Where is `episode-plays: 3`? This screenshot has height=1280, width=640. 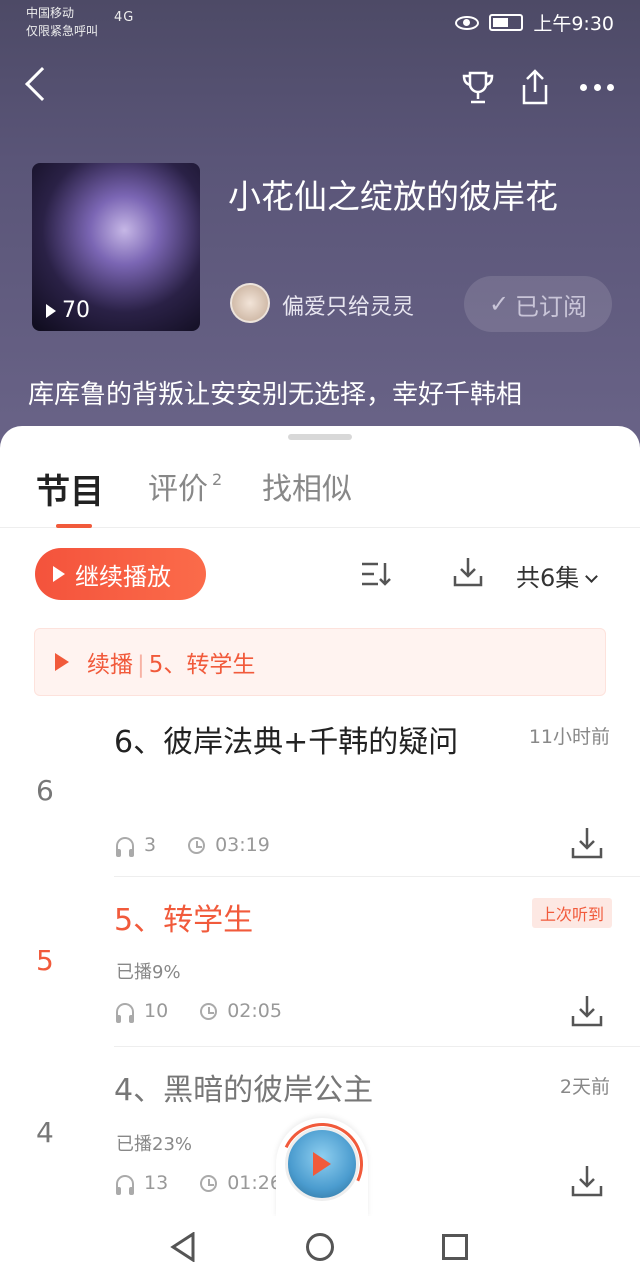 episode-plays: 3 is located at coordinates (150, 845).